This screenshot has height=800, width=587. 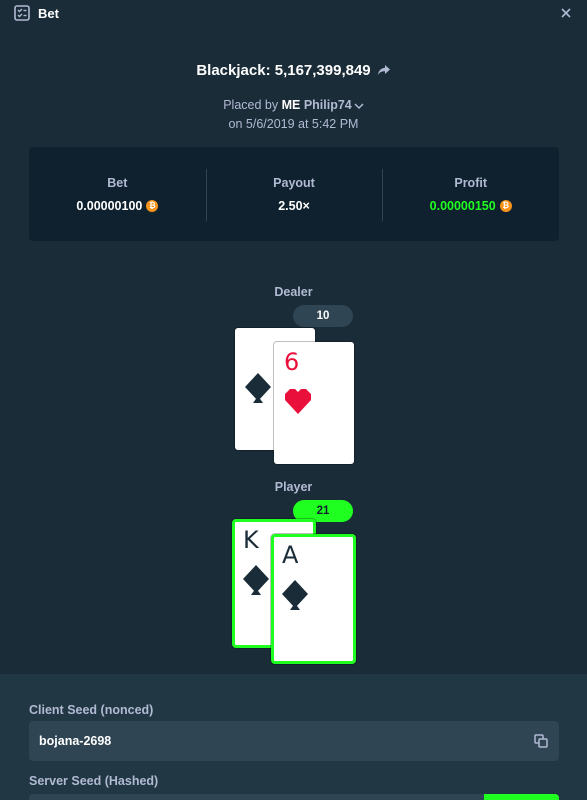 I want to click on heart-icon, so click(x=298, y=403).